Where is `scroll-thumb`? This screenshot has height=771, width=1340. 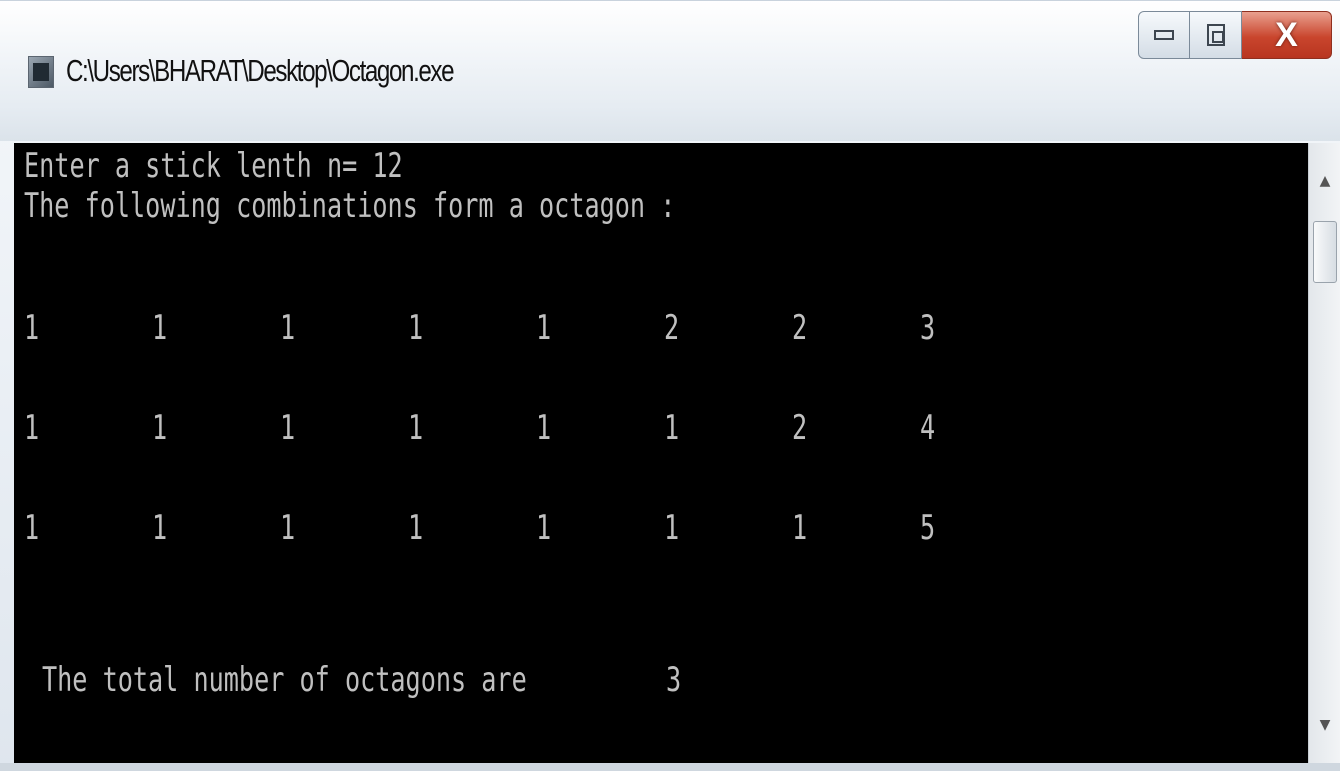
scroll-thumb is located at coordinates (1325, 252).